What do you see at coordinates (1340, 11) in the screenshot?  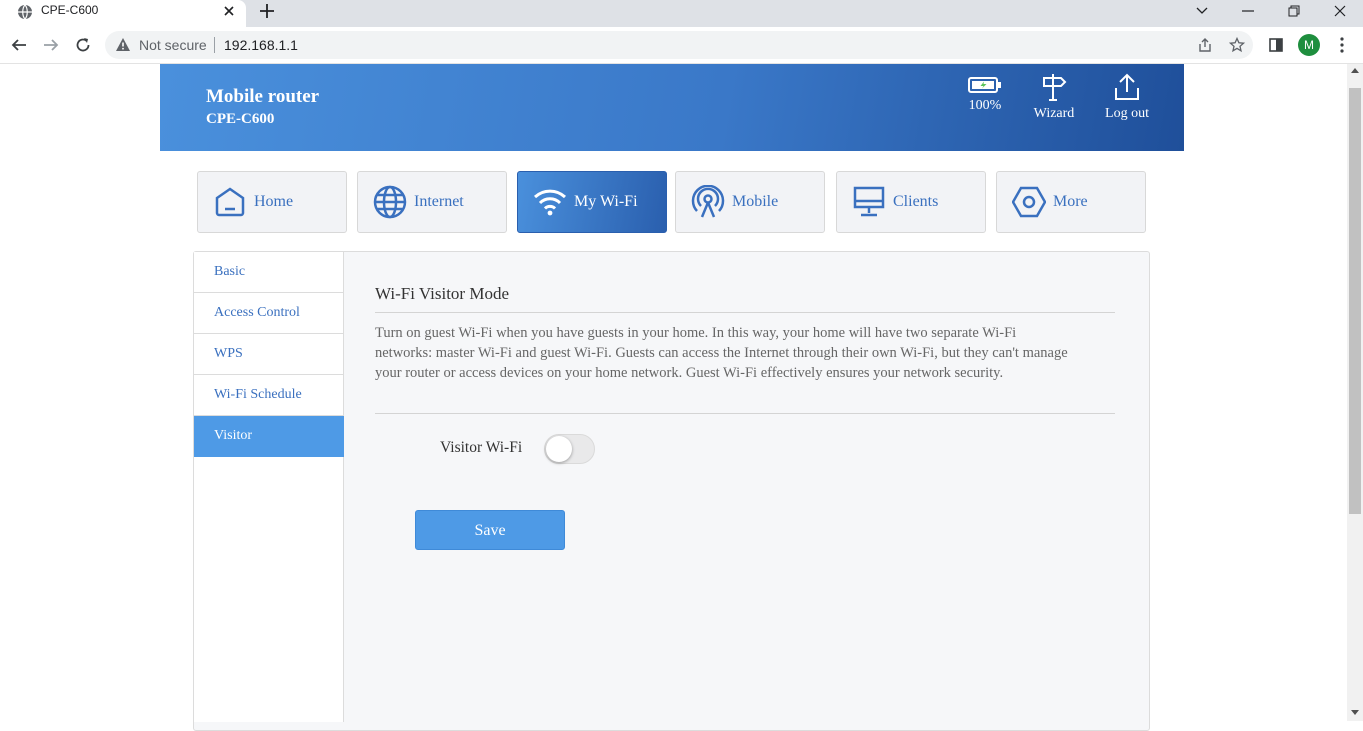 I see `close-window-icon` at bounding box center [1340, 11].